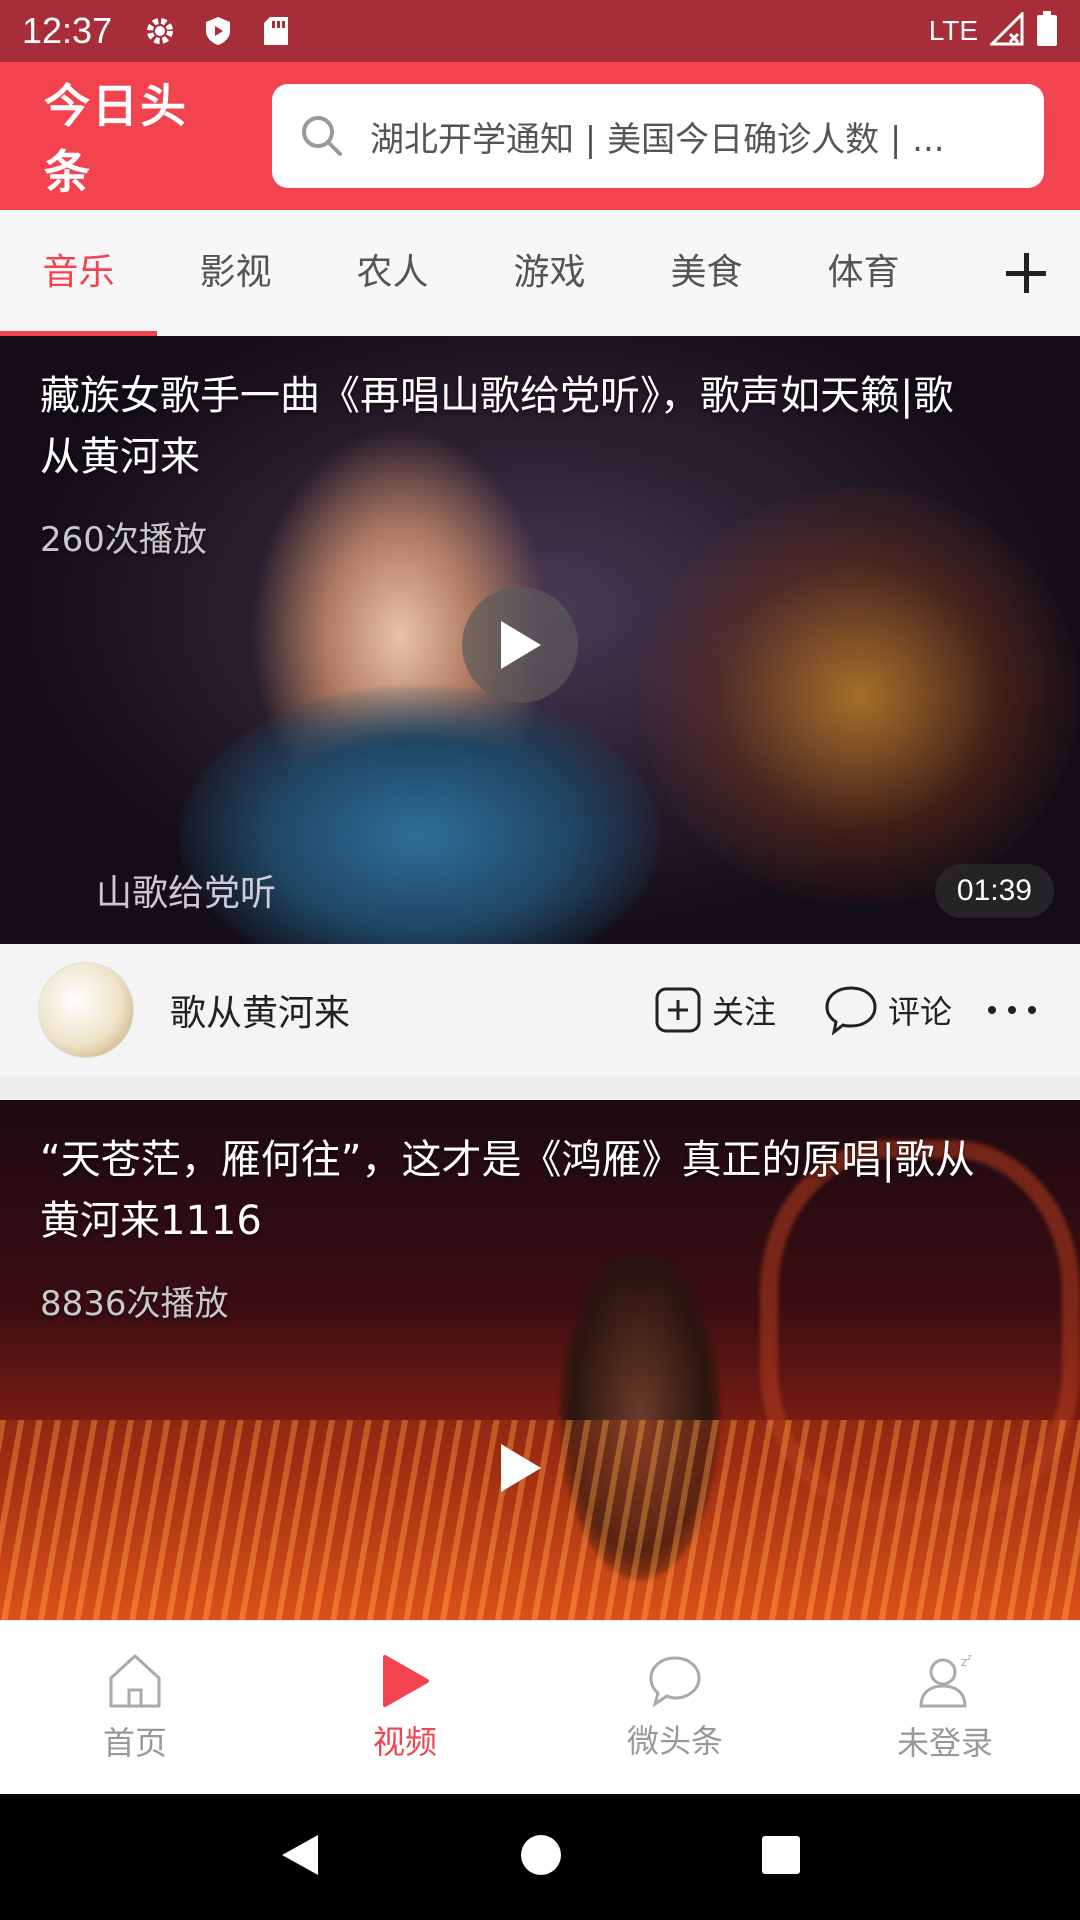  Describe the element at coordinates (969, 1658) in the screenshot. I see `svg-text: z` at that location.